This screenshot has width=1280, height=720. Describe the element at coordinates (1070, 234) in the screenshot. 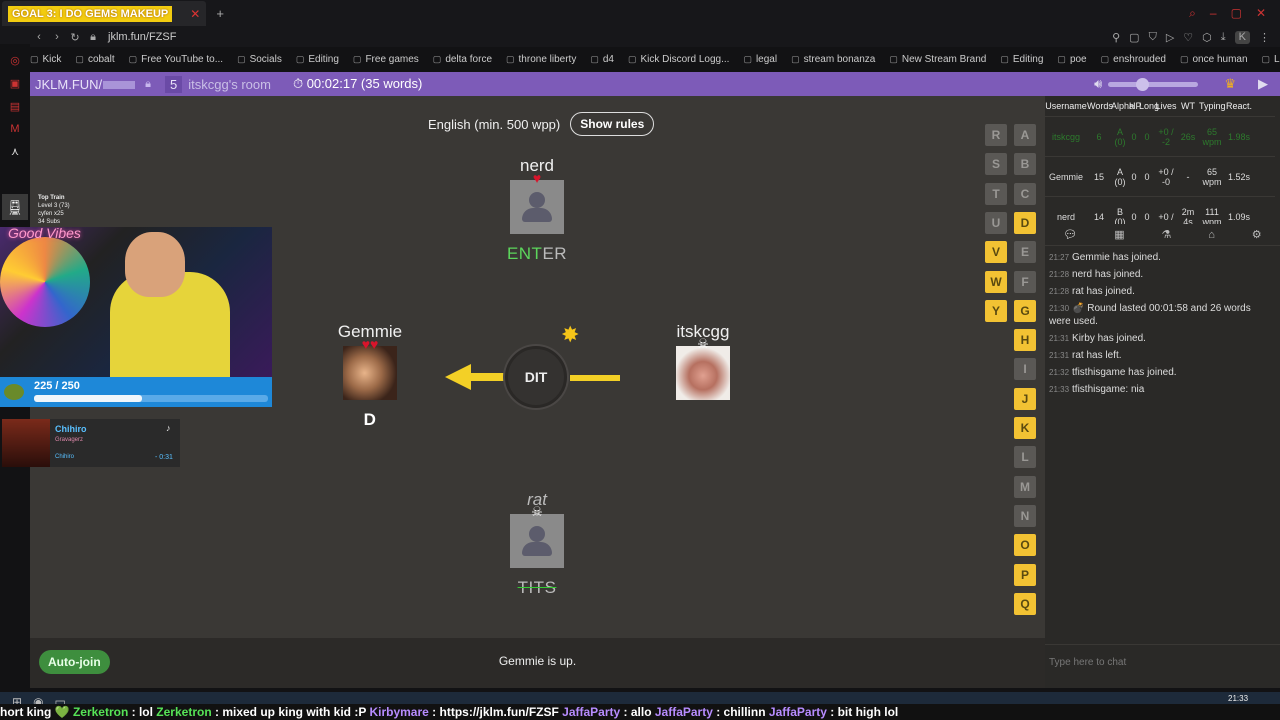

I see `chat-tab-icon: 💬︎` at that location.